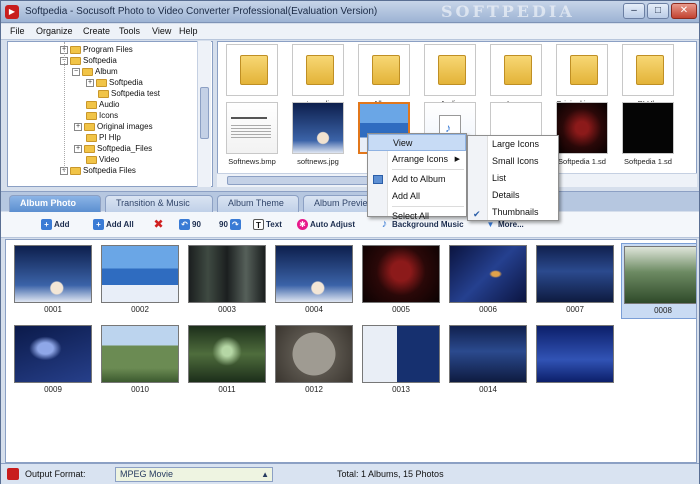 The height and width of the screenshot is (484, 700). What do you see at coordinates (513, 178) in the screenshot?
I see `submenu-list: List` at bounding box center [513, 178].